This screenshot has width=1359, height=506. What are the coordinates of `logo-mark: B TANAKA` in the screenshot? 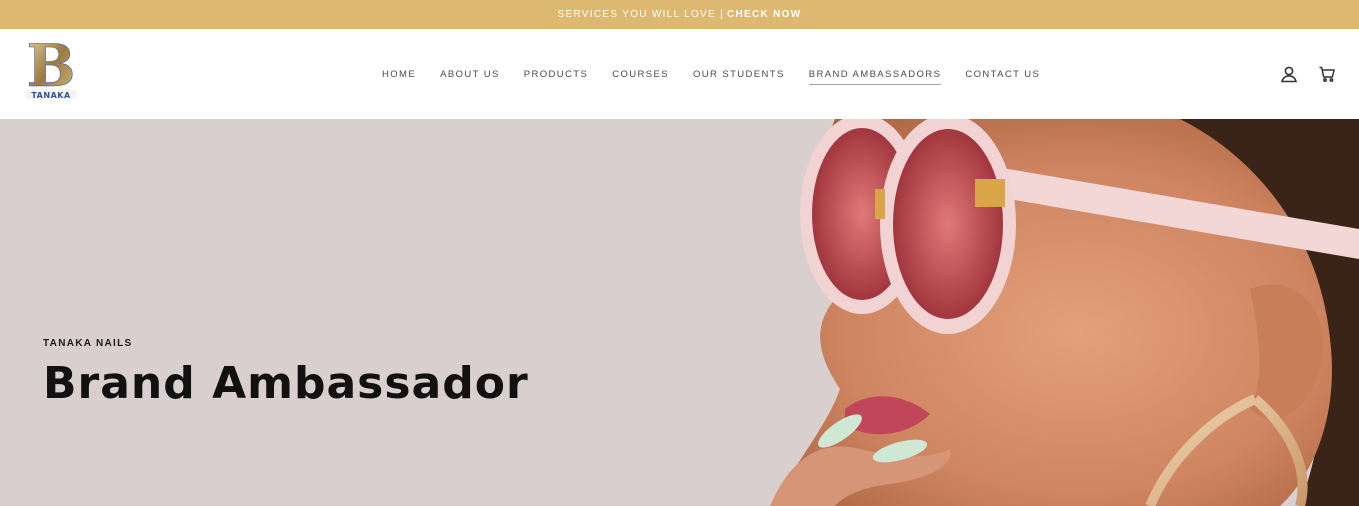 It's located at (51, 66).